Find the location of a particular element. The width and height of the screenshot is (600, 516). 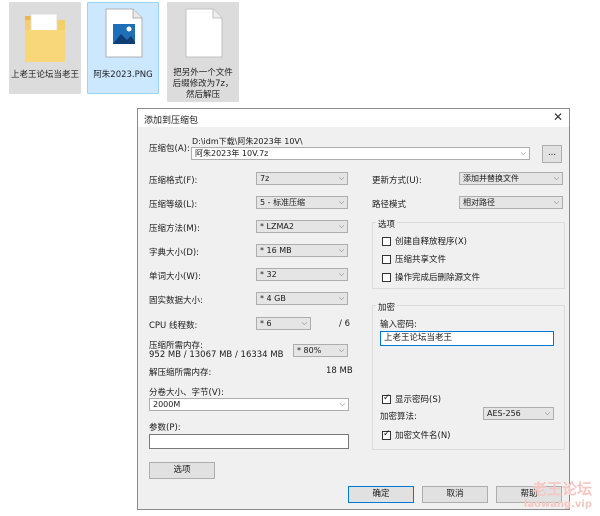

word-label: 单词大小(W): is located at coordinates (175, 277).